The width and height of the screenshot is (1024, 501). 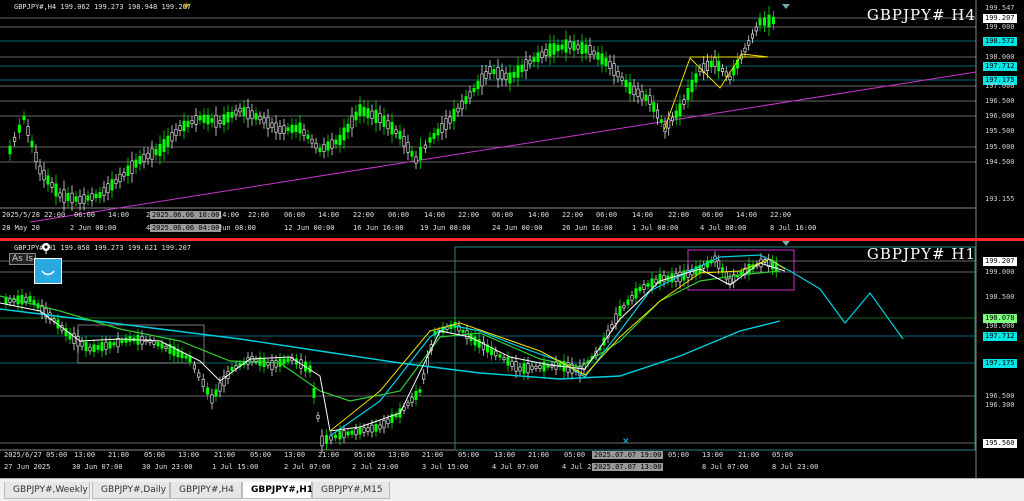 What do you see at coordinates (131, 490) in the screenshot?
I see `chart-tab: GBPJPY#,Daily` at bounding box center [131, 490].